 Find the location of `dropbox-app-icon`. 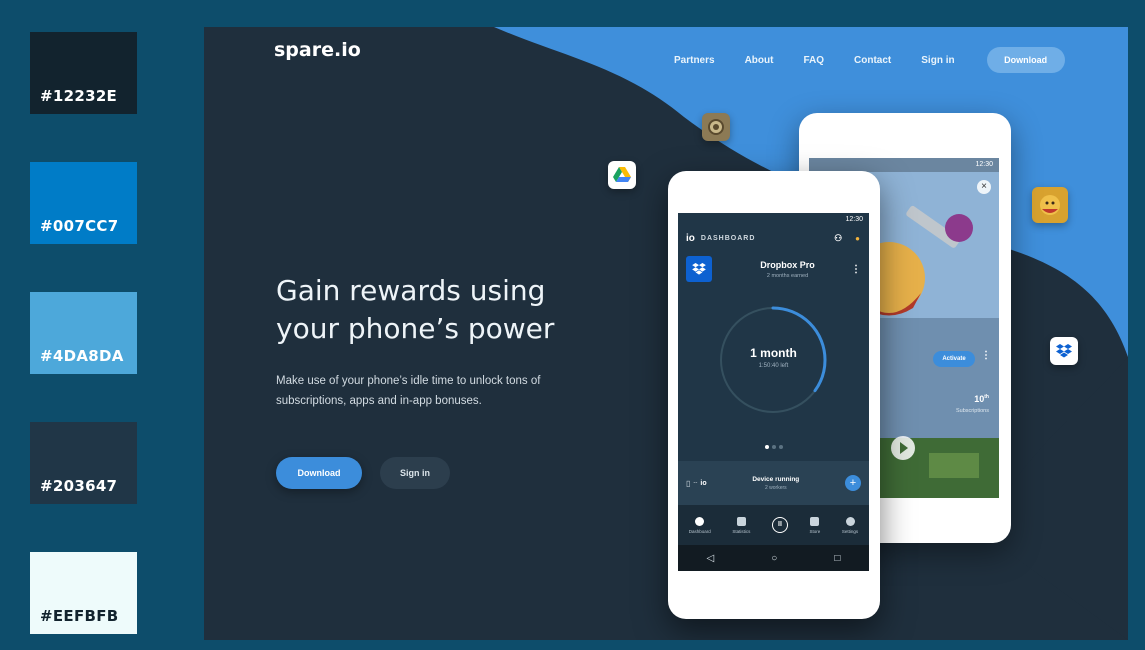

dropbox-app-icon is located at coordinates (1064, 351).